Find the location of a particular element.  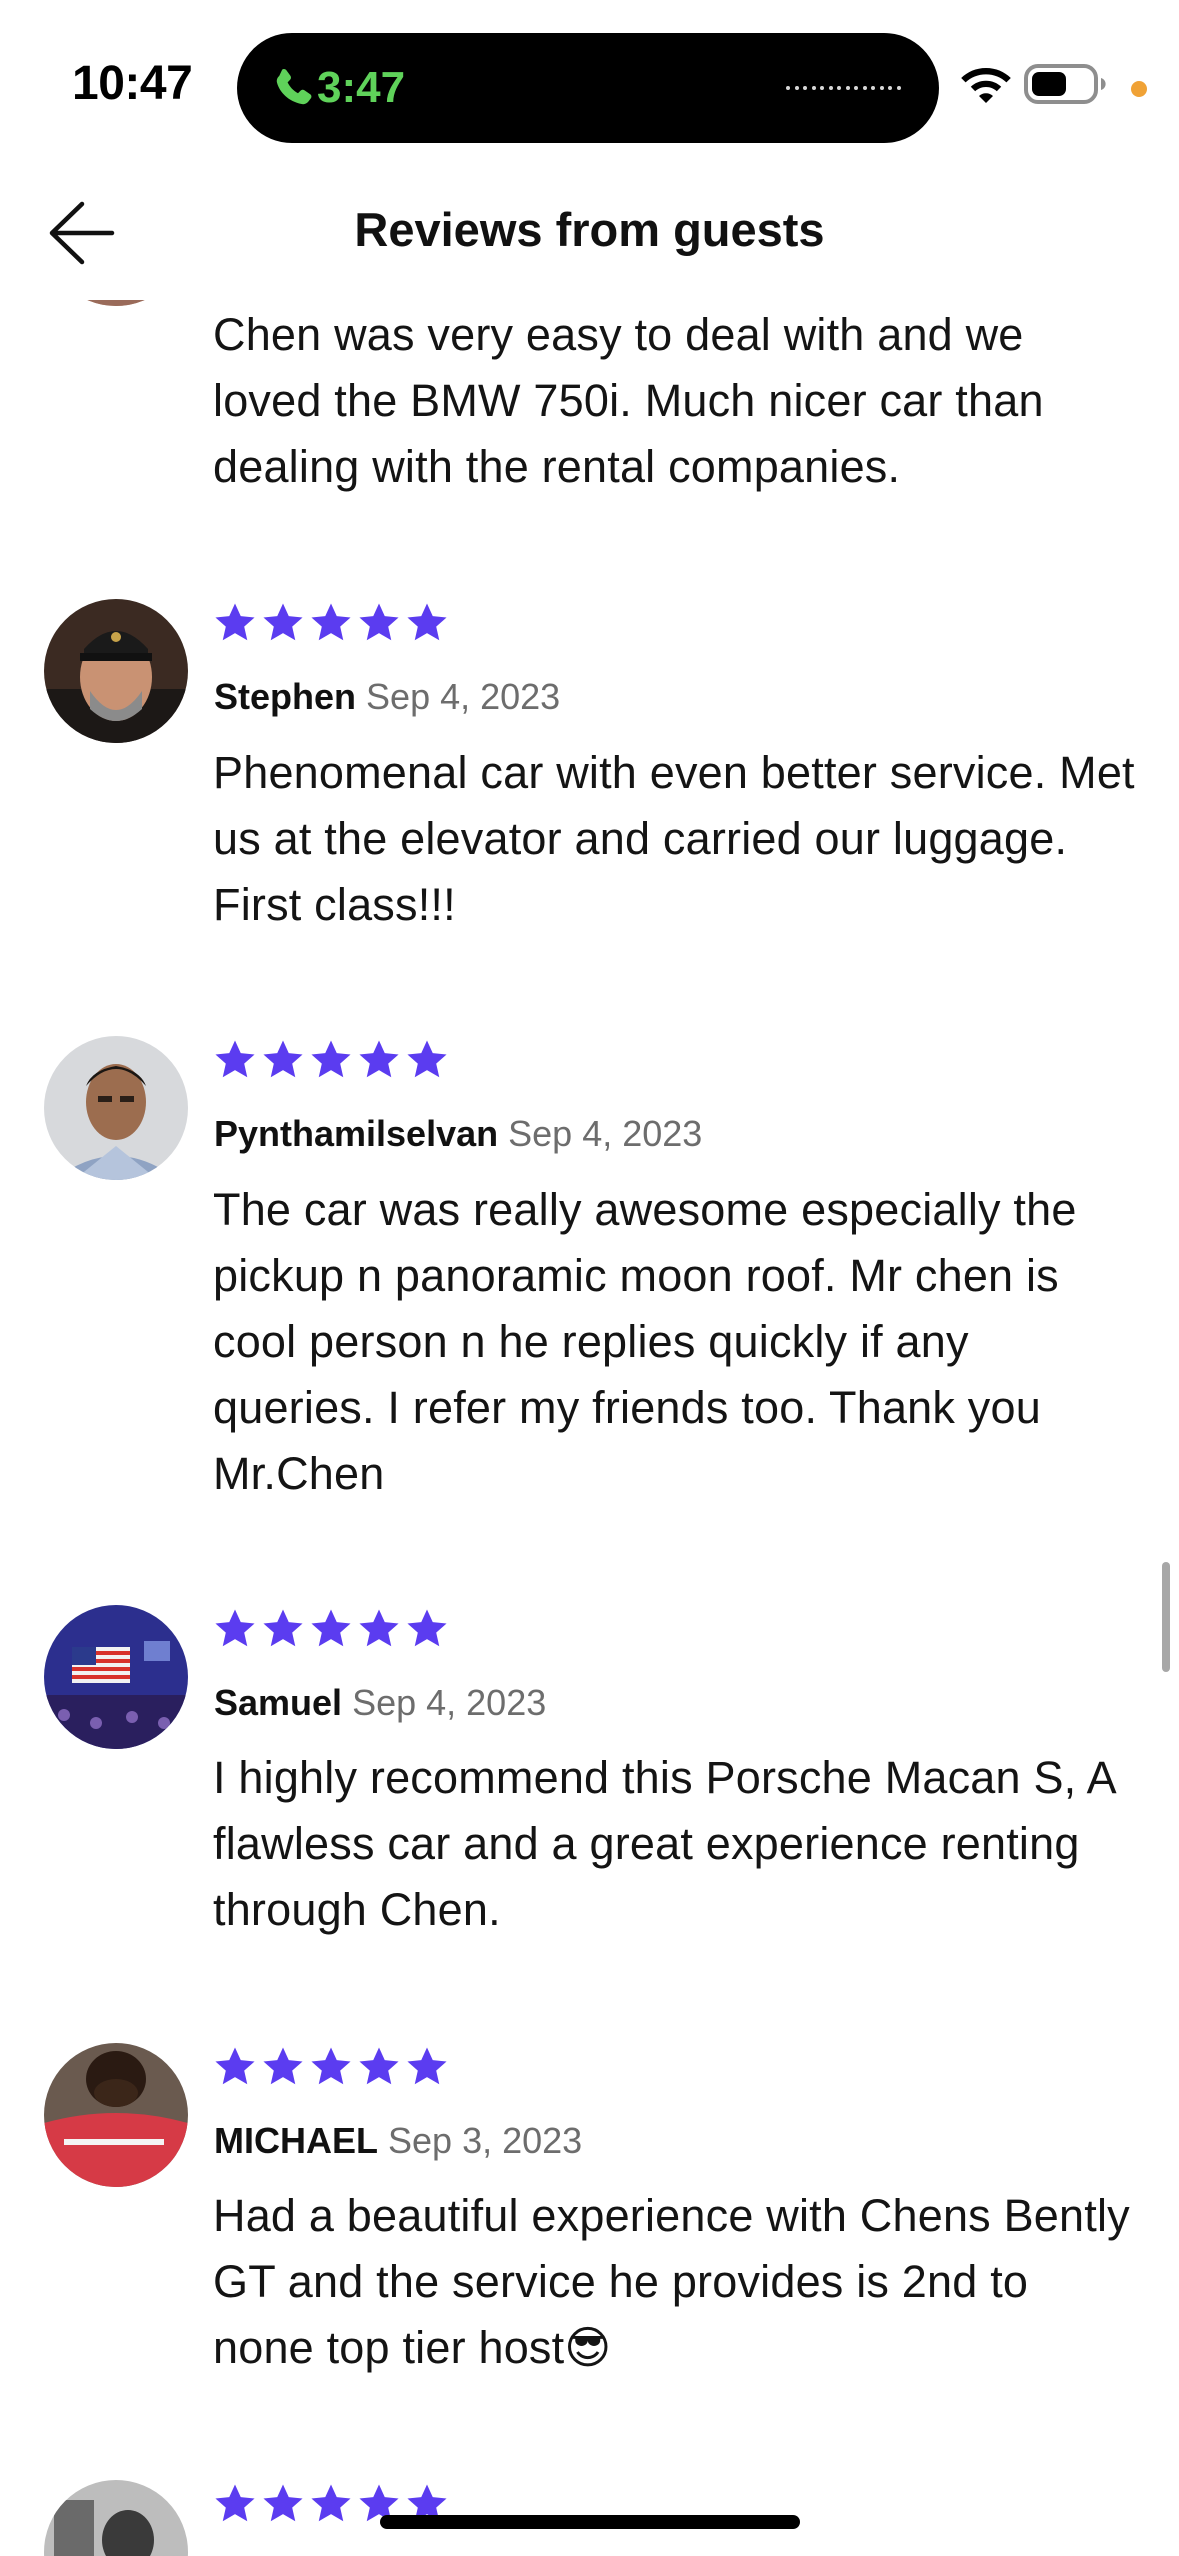

reviewer-name: MICHAEL is located at coordinates (296, 2140).